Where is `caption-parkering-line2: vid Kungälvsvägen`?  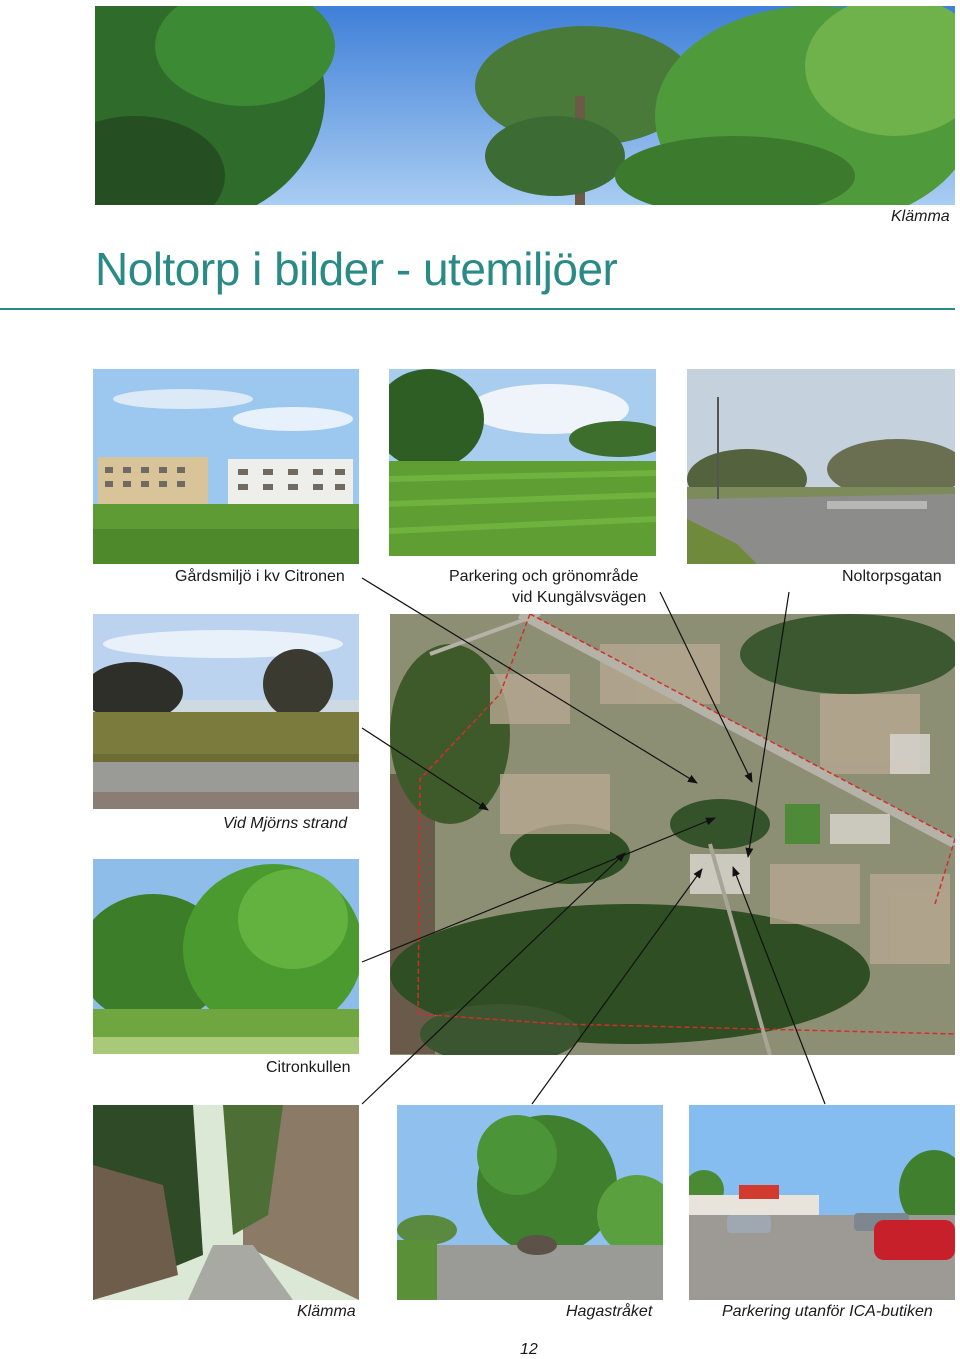 caption-parkering-line2: vid Kungälvsvägen is located at coordinates (579, 597).